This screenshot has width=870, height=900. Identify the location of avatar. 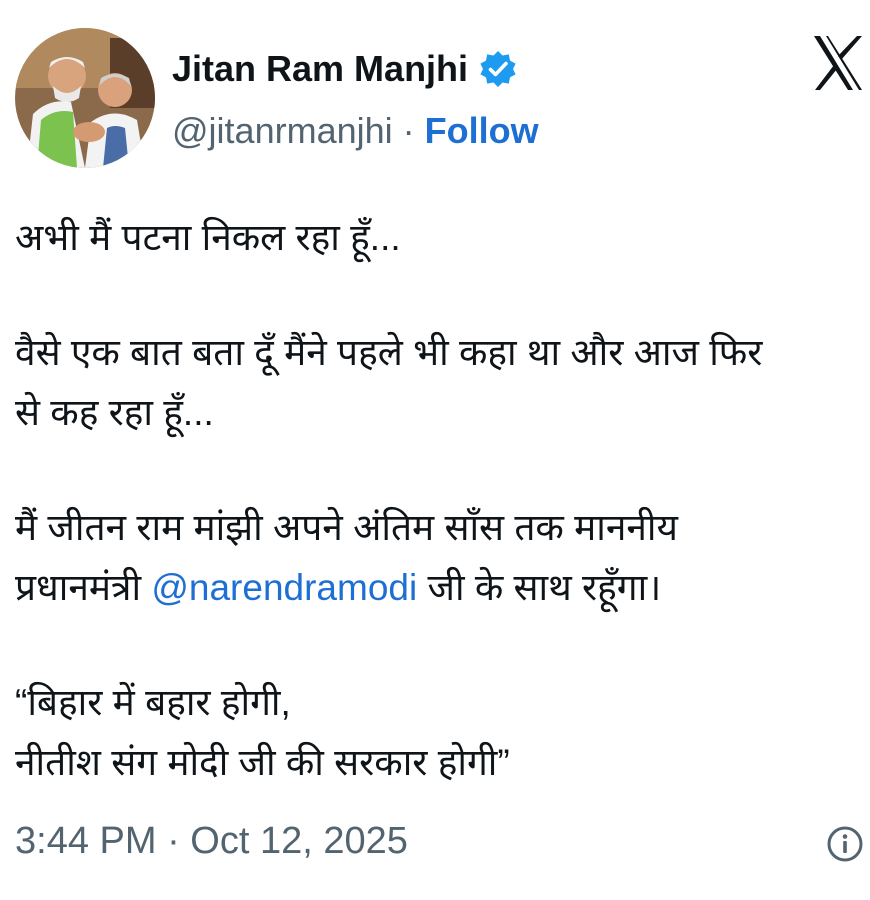
(85, 98).